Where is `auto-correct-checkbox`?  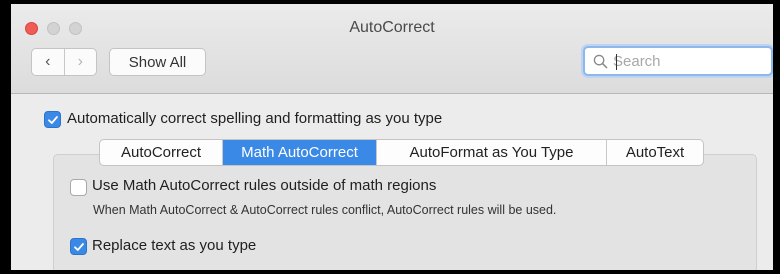 auto-correct-checkbox is located at coordinates (52, 119).